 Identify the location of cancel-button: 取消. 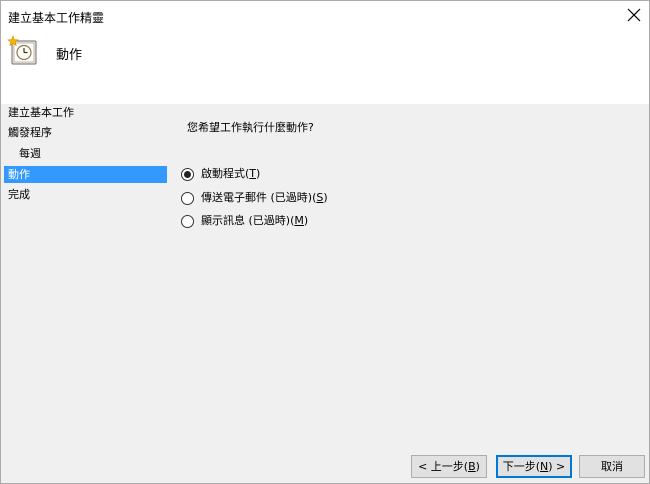
(612, 466).